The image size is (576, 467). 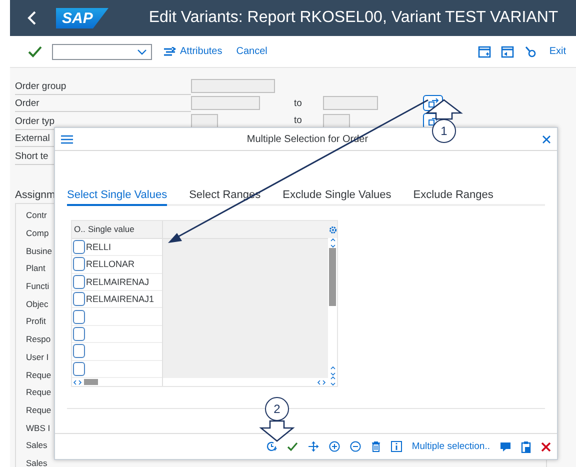 I want to click on cancel-button: Cancel, so click(x=252, y=51).